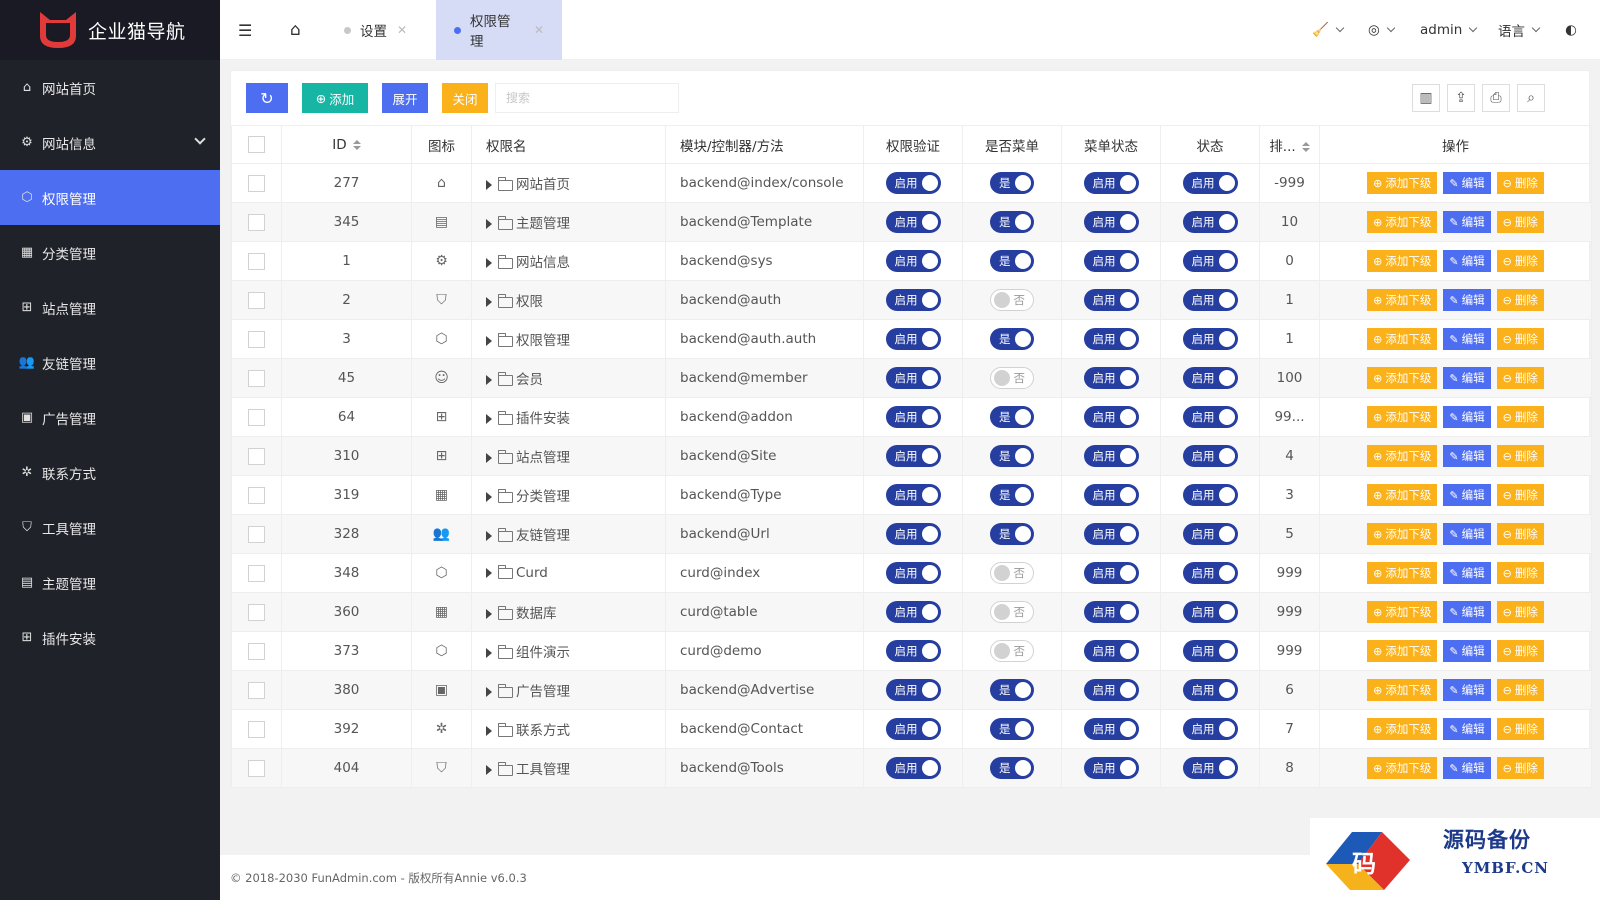 The image size is (1600, 900). What do you see at coordinates (245, 30) in the screenshot?
I see `menu-toggle-icon: ☰` at bounding box center [245, 30].